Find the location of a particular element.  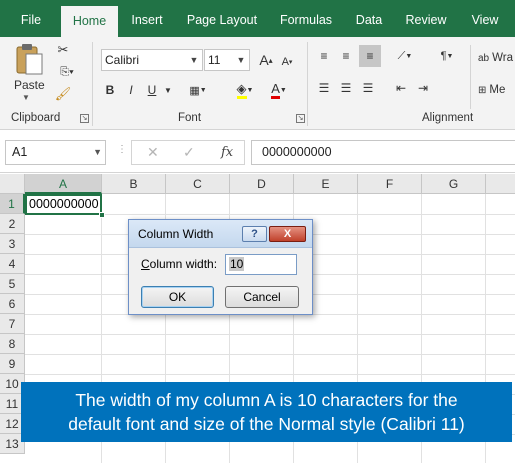

drag-handle-icon: ⋮ is located at coordinates (122, 149).